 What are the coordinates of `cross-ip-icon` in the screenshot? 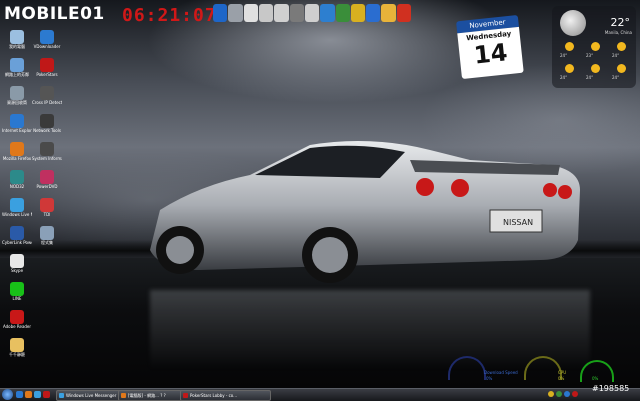 It's located at (47, 93).